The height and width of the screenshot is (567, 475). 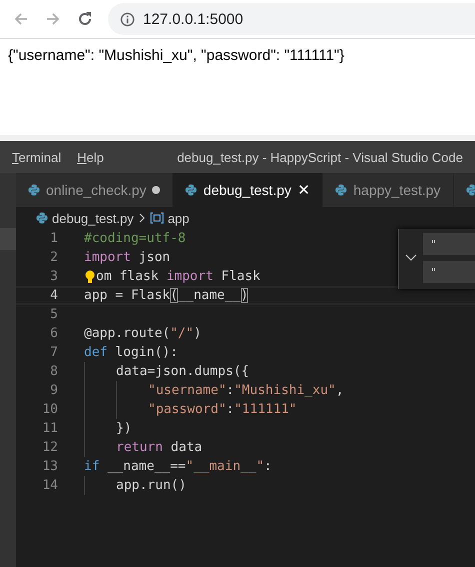 I want to click on line-number: 8, so click(x=53, y=371).